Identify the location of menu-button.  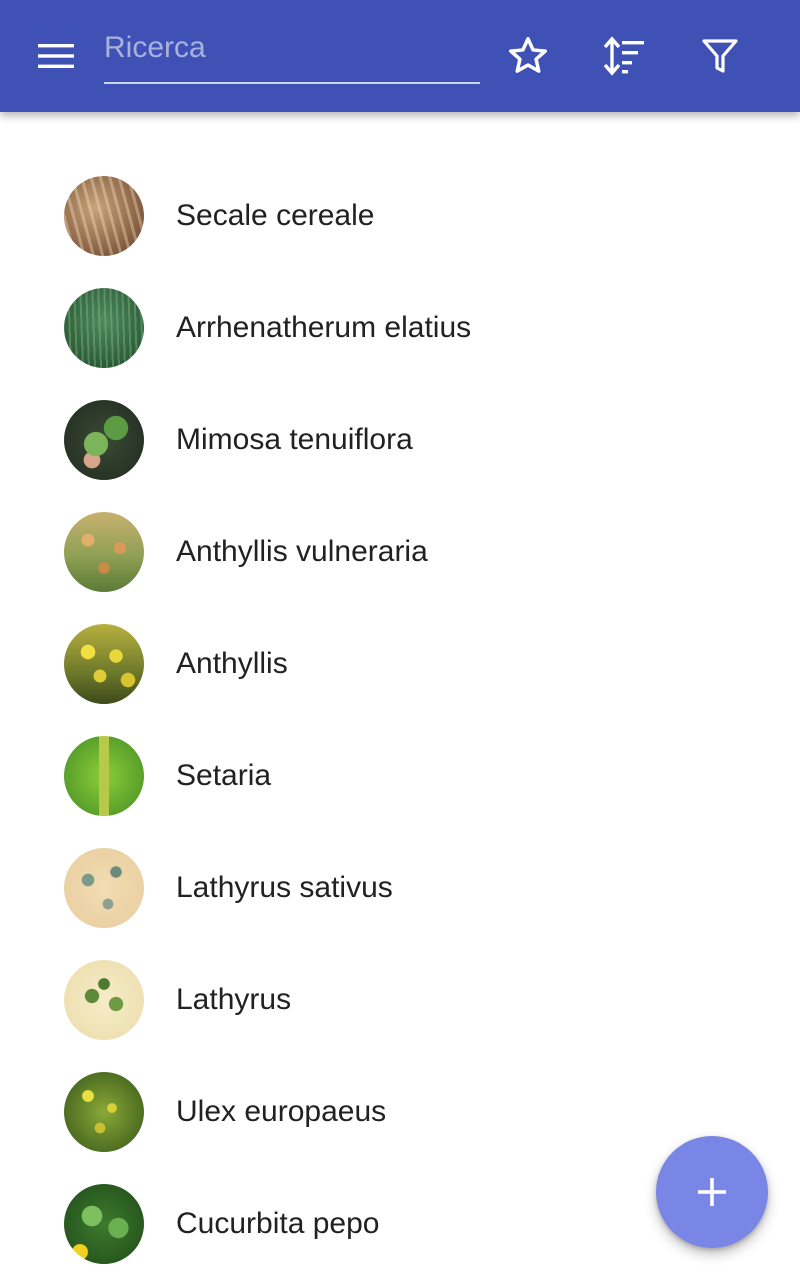
(56, 56).